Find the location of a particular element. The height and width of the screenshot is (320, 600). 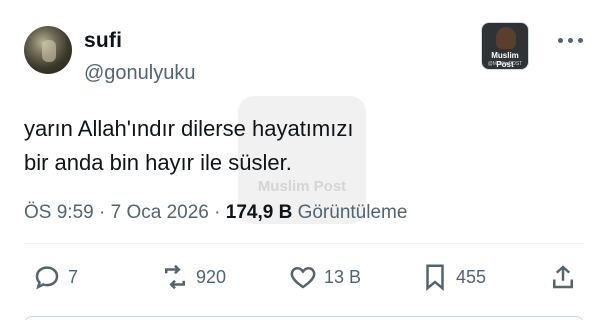

divider is located at coordinates (304, 243).